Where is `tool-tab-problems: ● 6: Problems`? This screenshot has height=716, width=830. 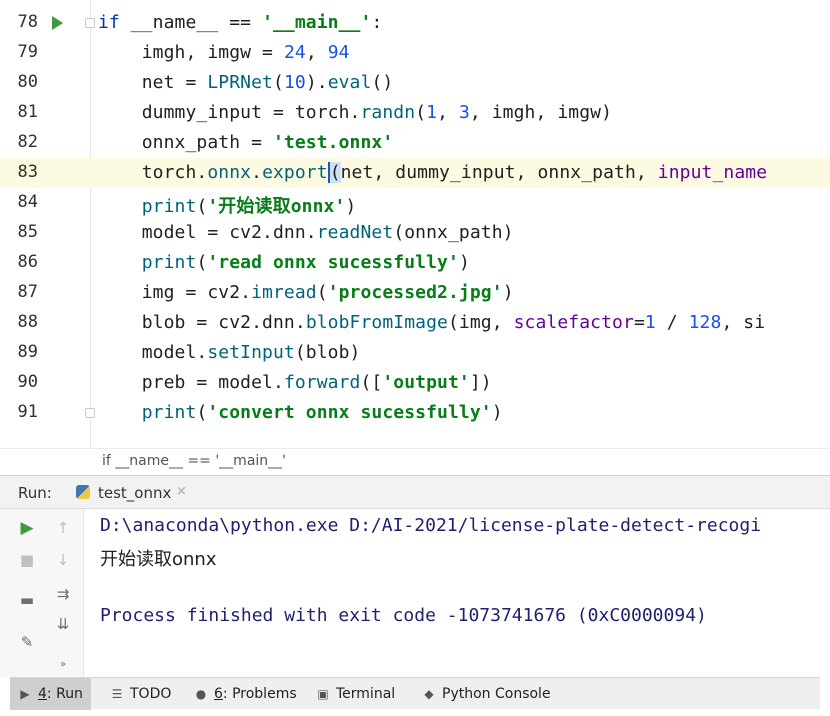 tool-tab-problems: ● 6: Problems is located at coordinates (245, 694).